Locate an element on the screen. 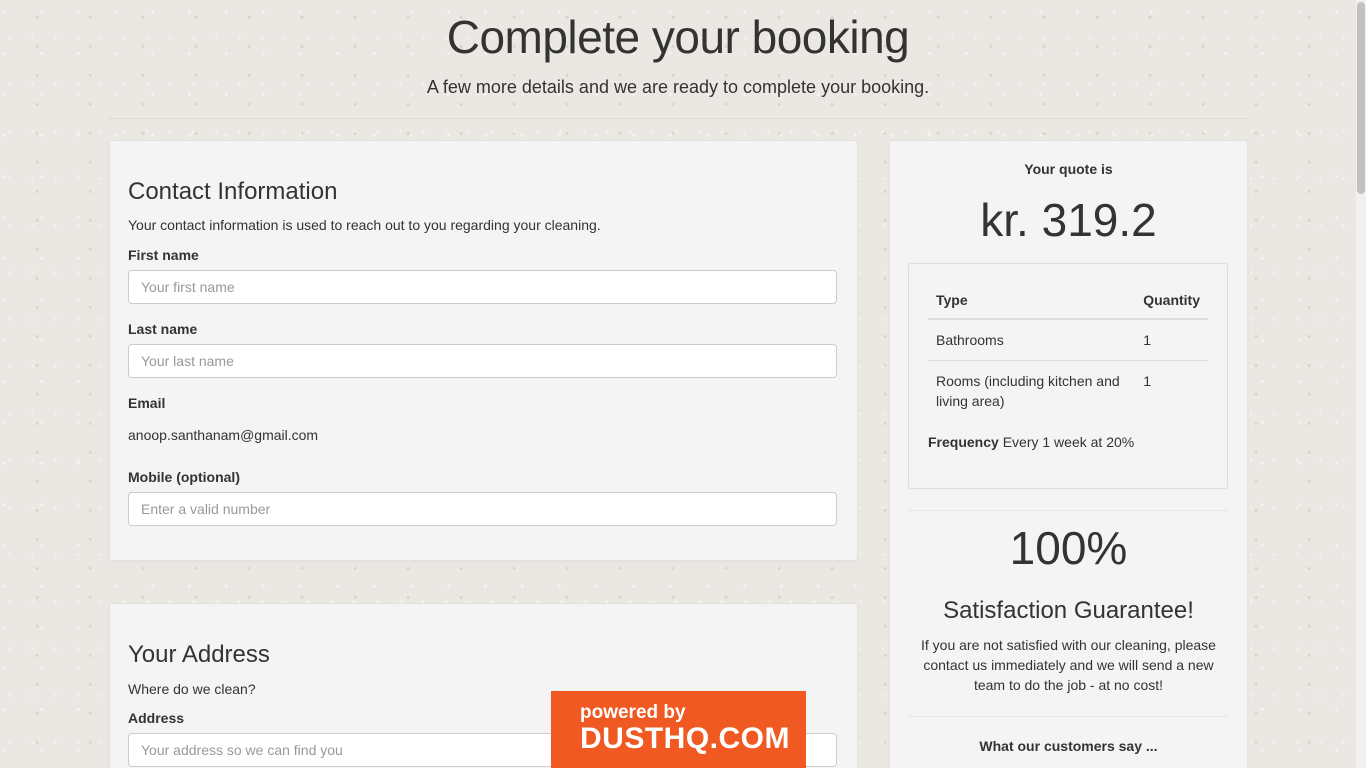 This screenshot has width=1366, height=768. mobile-label: Mobile (optional) is located at coordinates (184, 477).